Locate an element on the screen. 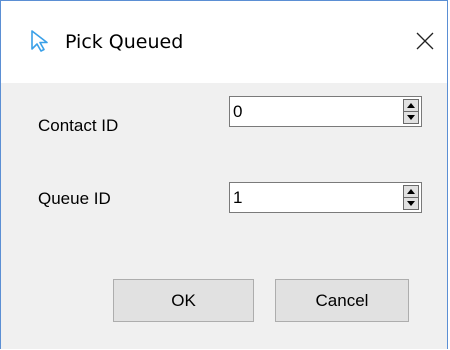  queue-id-spinner is located at coordinates (325, 197).